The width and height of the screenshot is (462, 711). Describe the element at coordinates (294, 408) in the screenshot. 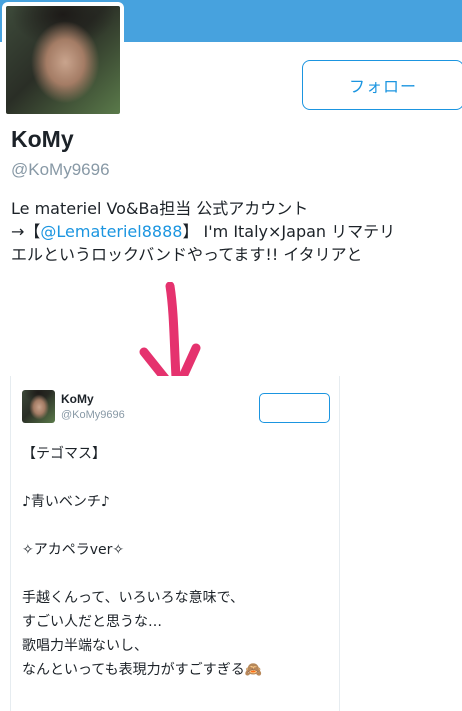

I see `card-follow-button` at that location.